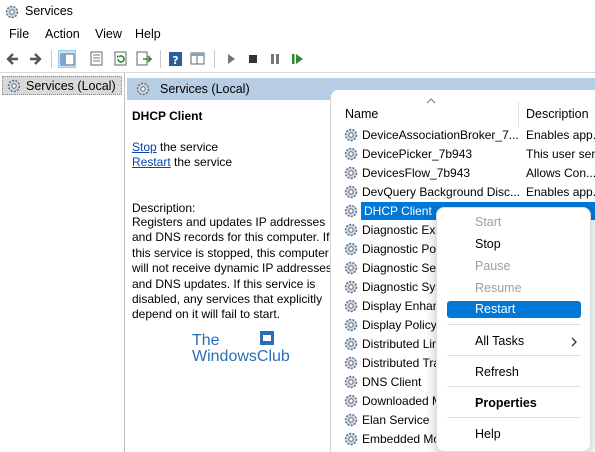  I want to click on menu-item-label: Start, so click(488, 222).